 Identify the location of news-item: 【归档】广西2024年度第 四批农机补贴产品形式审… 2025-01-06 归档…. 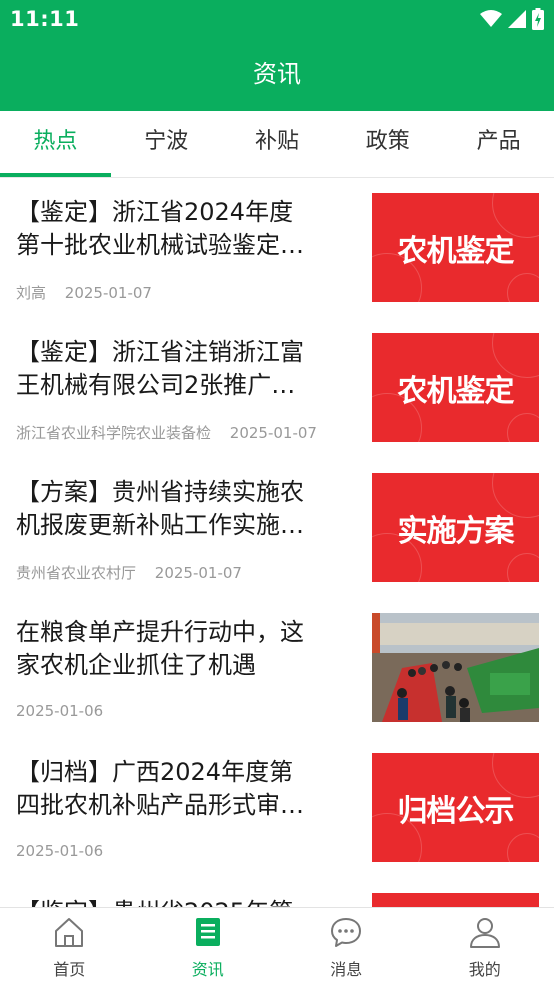
(277, 808).